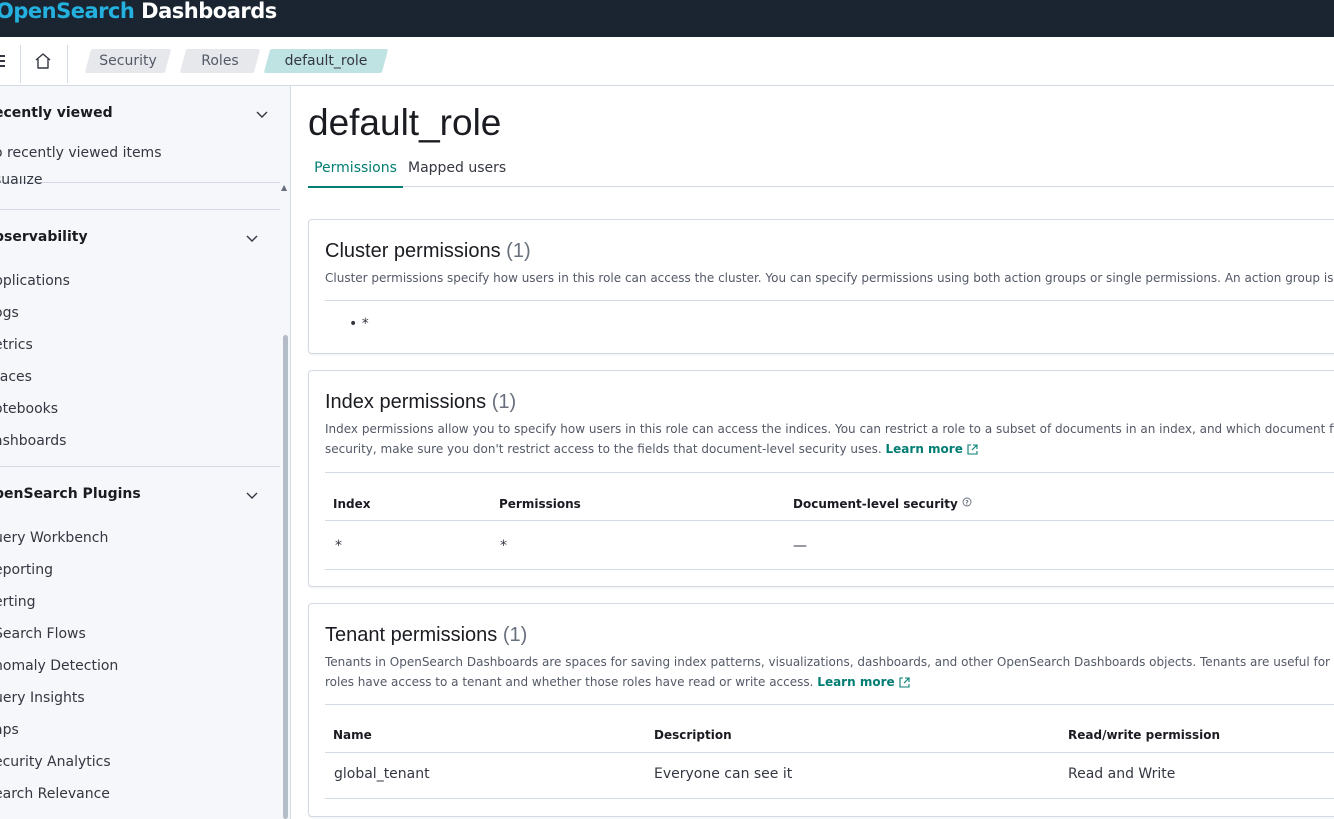 The width and height of the screenshot is (1334, 819). I want to click on tenant-description-cell: Everyone can see it, so click(723, 774).